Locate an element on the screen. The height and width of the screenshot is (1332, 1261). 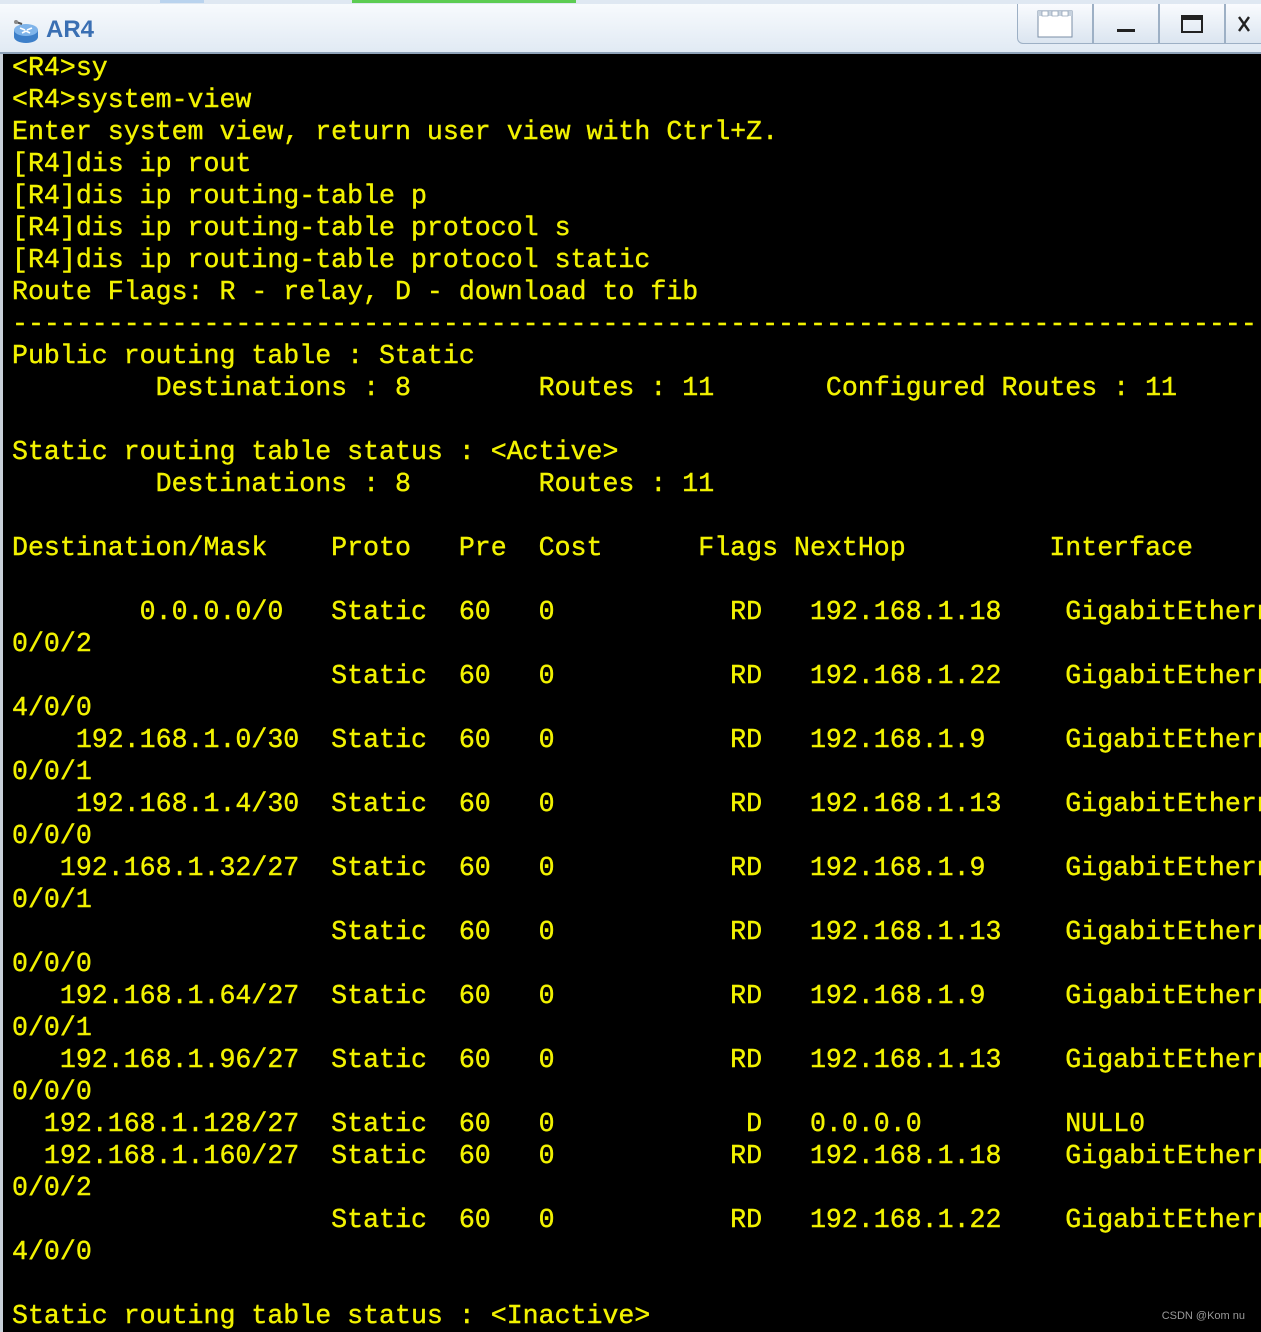
taskbar-highlight is located at coordinates (182, 1).